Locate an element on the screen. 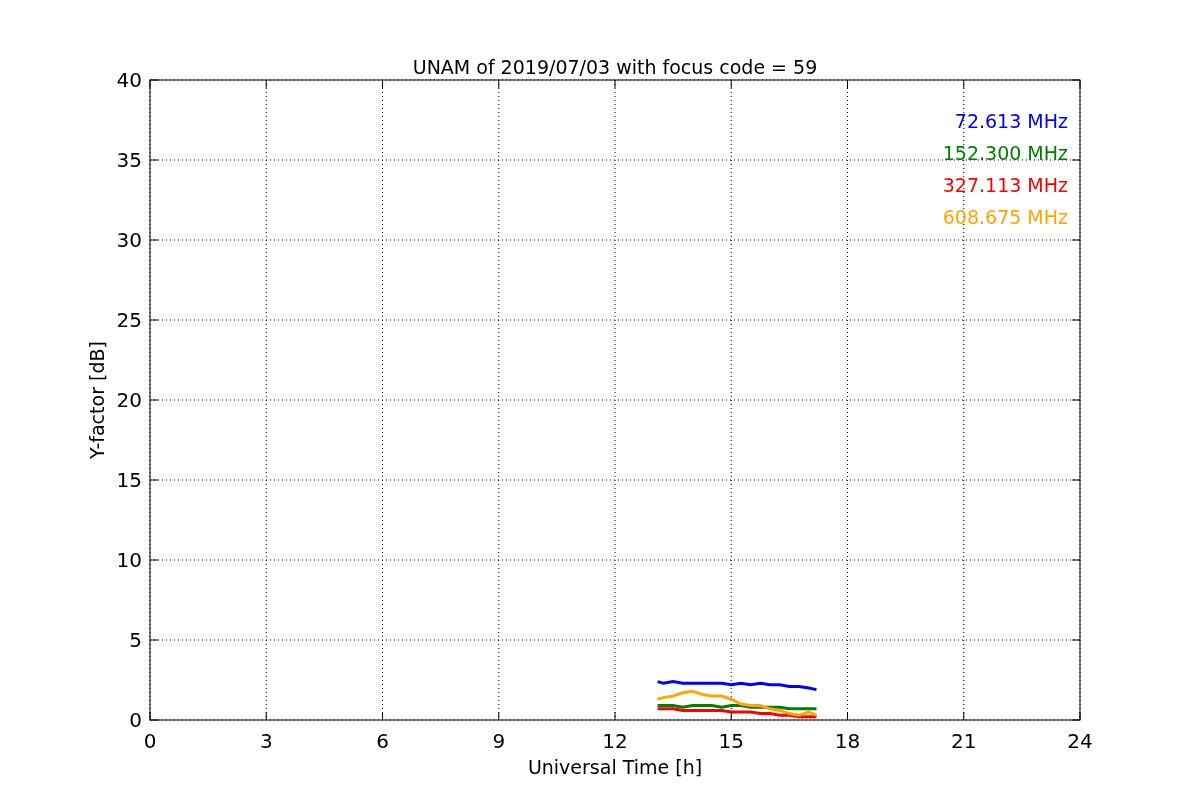 This screenshot has width=1200, height=800. x-tick-label: 12 is located at coordinates (615, 741).